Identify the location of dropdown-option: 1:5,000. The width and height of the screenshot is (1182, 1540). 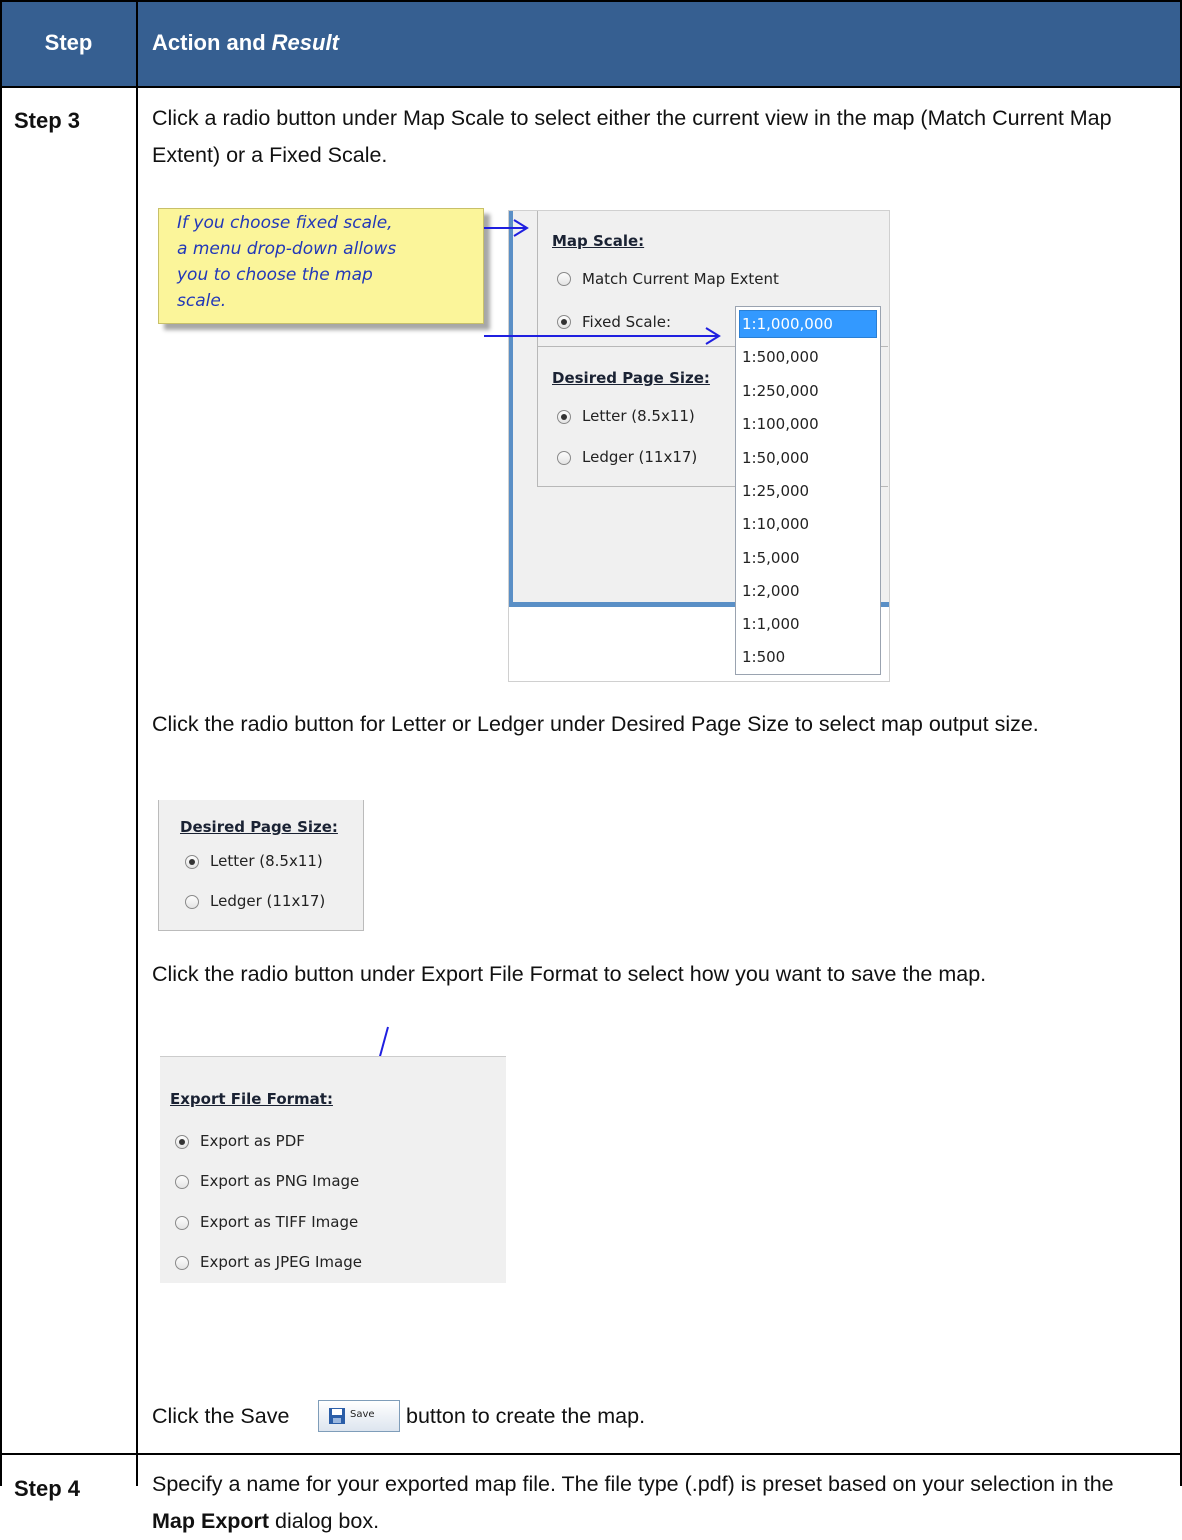
(771, 558).